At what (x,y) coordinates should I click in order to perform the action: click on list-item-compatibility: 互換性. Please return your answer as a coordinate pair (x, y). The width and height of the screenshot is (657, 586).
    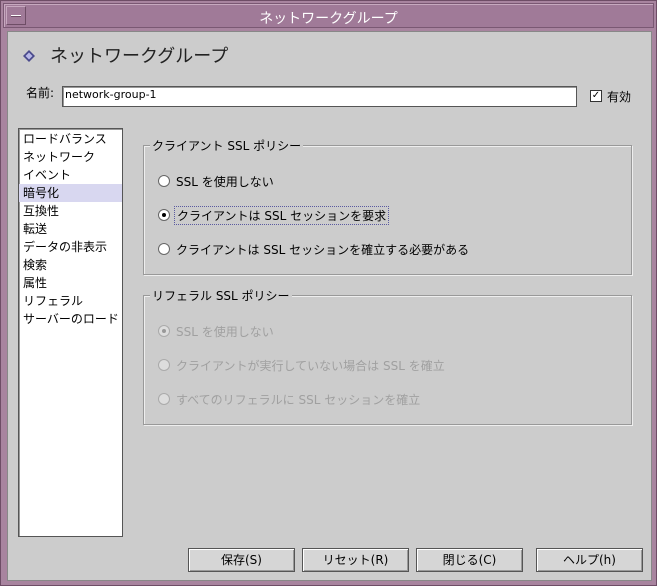
    Looking at the image, I should click on (70, 211).